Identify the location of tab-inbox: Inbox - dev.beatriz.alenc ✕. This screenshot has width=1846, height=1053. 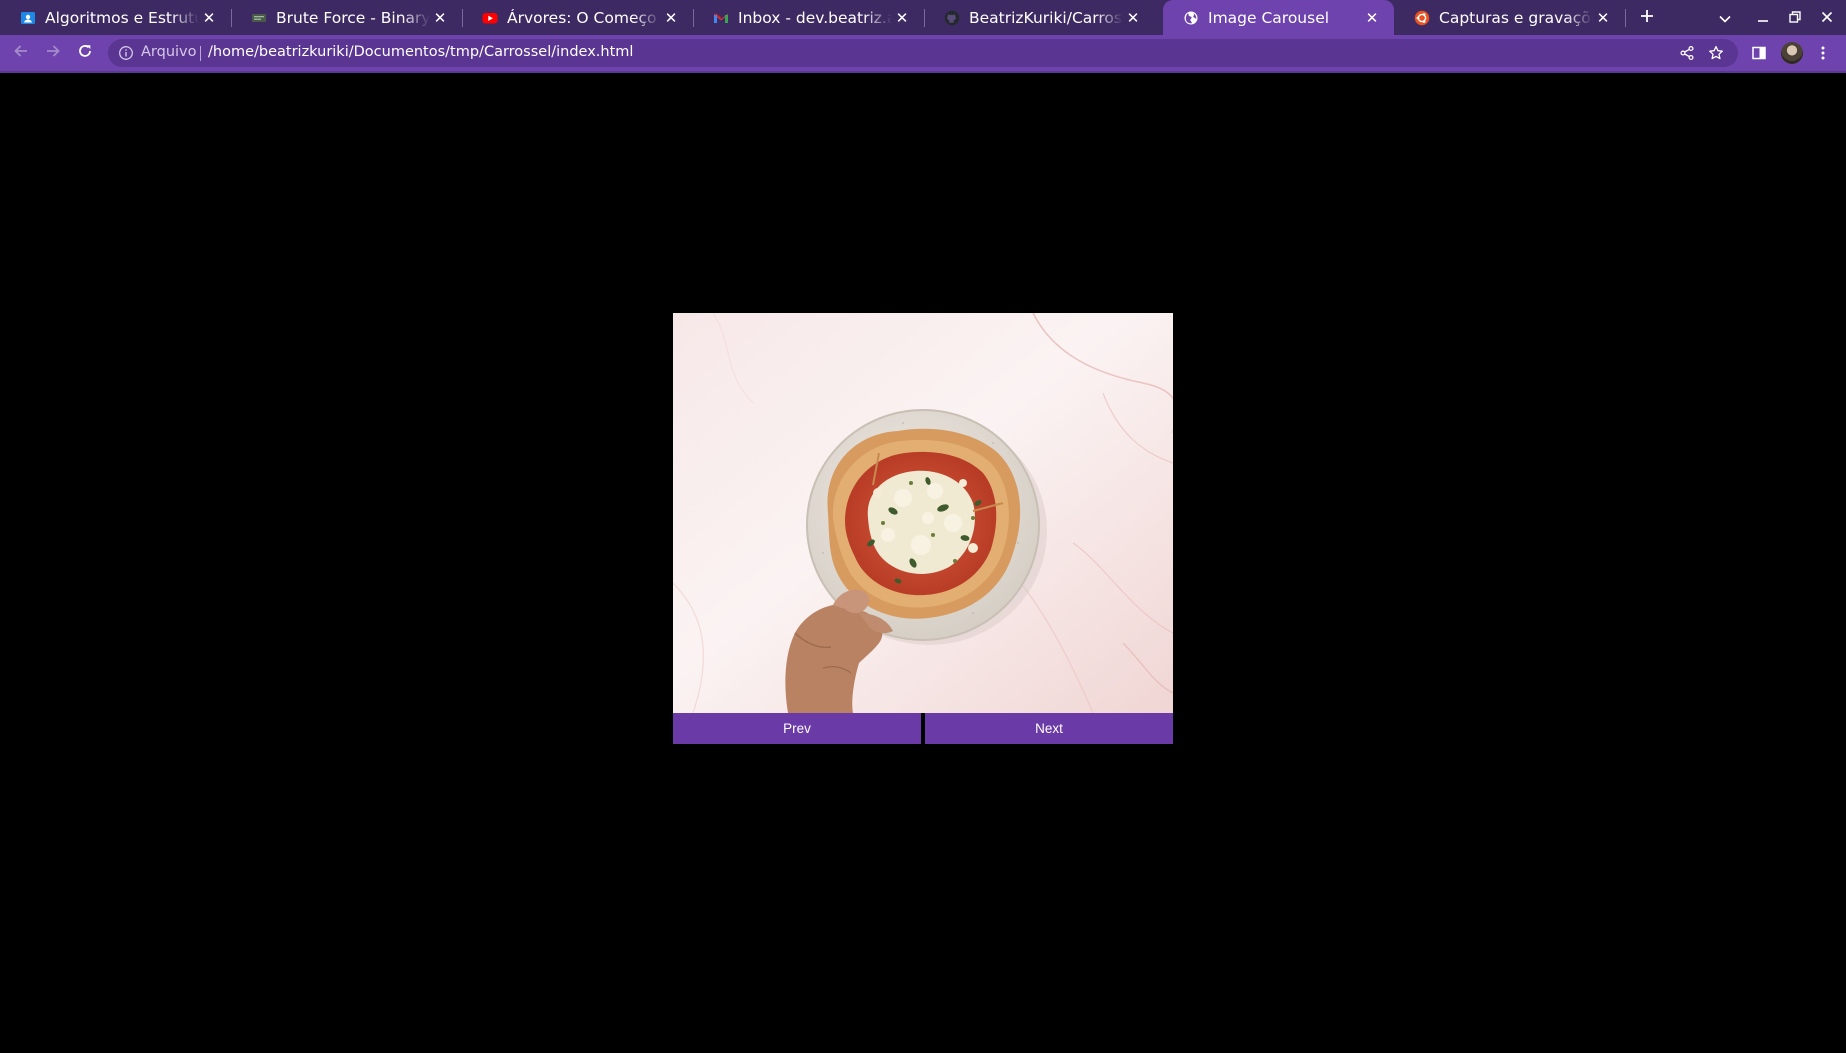
(808, 17).